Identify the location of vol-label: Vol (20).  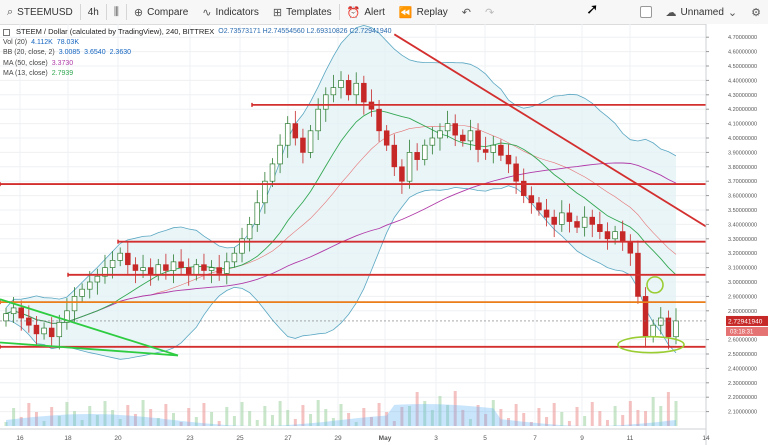
(15, 42).